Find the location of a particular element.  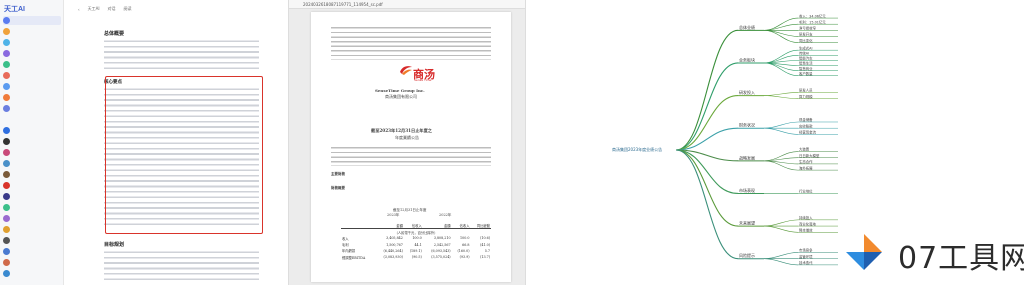

back-icon: ‹ is located at coordinates (79, 9).